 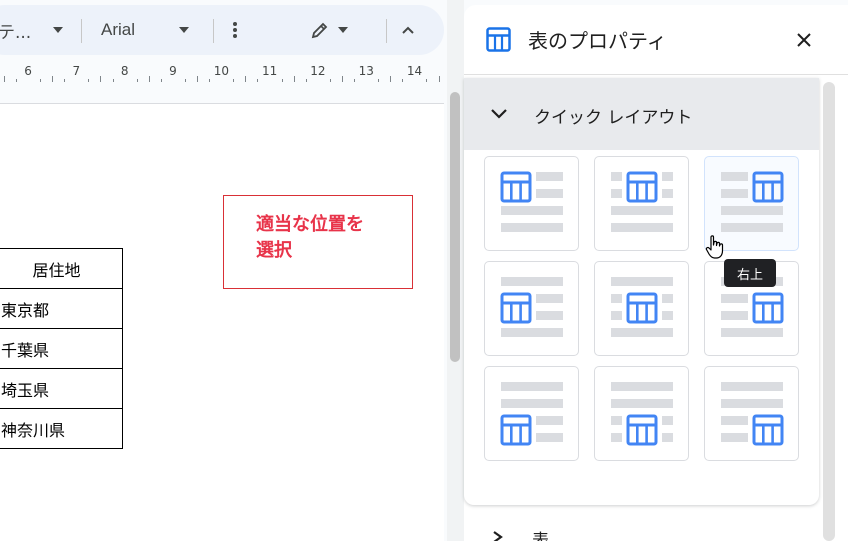 I want to click on more-vert-icon, so click(x=235, y=30).